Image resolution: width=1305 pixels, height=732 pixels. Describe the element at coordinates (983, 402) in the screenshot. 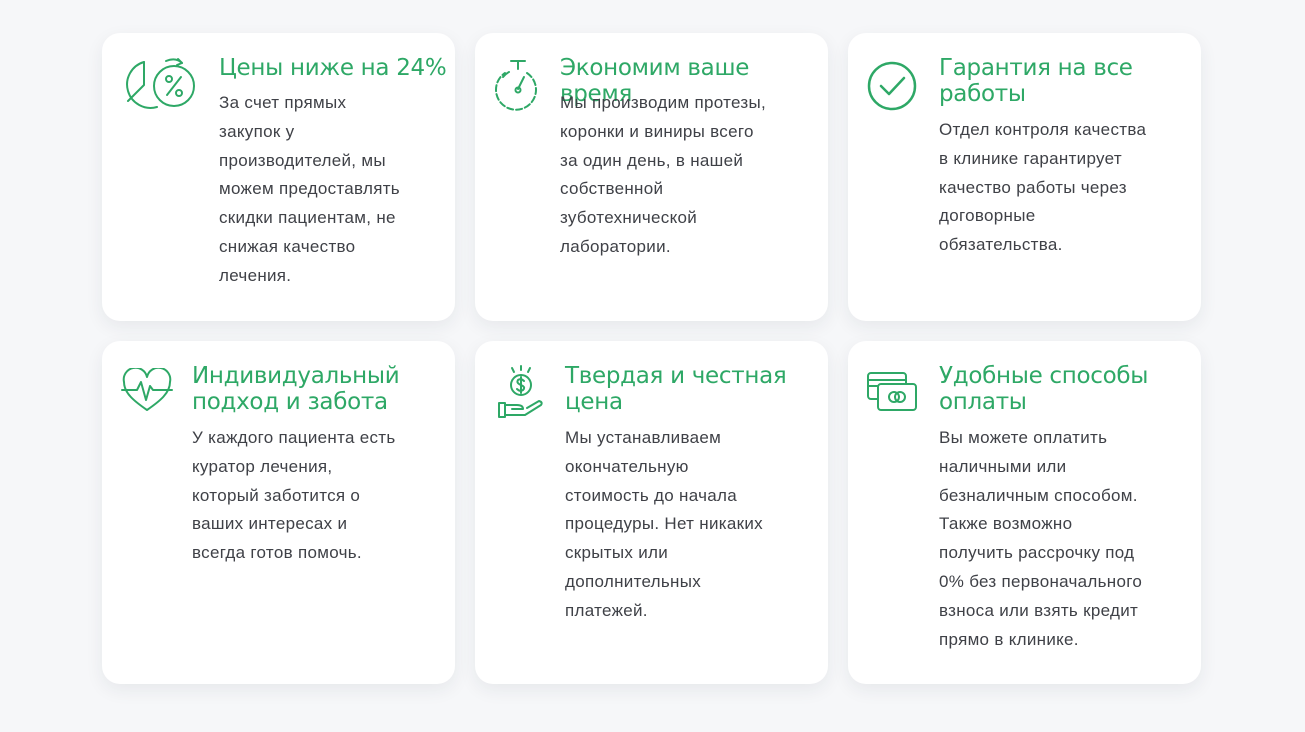

I see `card-title-line: оплаты` at that location.